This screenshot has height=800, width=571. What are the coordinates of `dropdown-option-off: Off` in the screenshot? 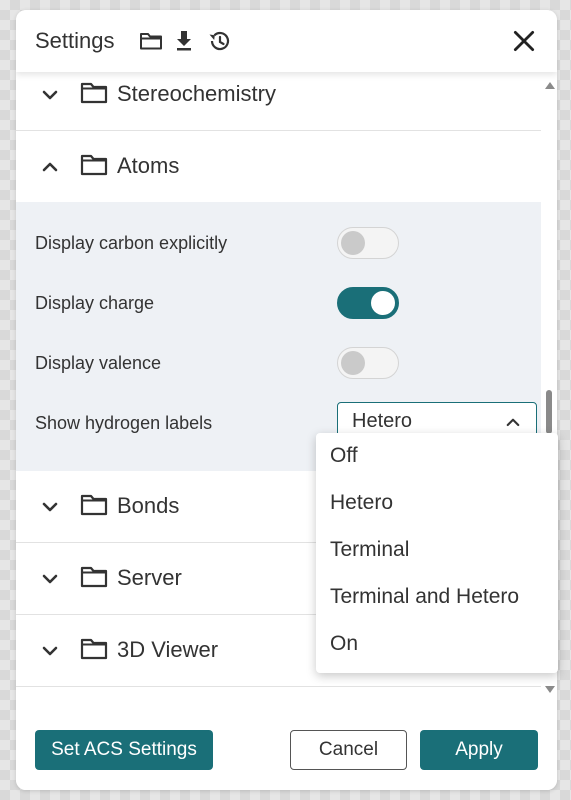 It's located at (437, 457).